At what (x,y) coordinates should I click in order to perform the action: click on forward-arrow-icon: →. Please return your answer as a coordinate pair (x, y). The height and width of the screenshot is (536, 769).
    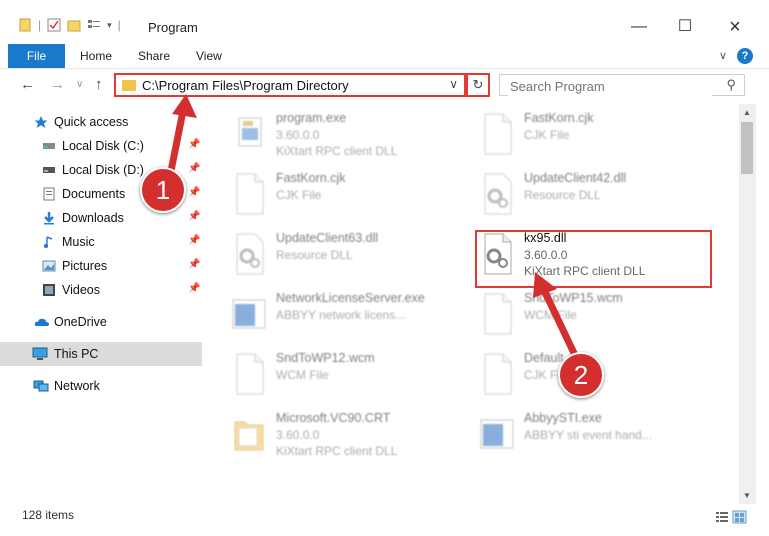
    Looking at the image, I should click on (57, 84).